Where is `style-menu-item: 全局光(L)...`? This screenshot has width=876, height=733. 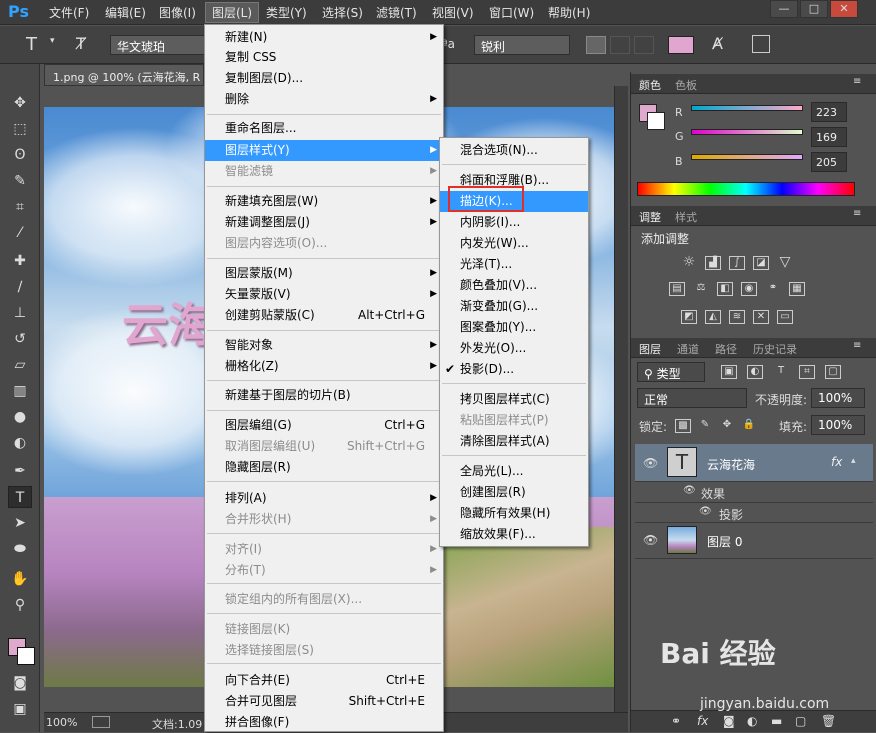
style-menu-item: 全局光(L)... is located at coordinates (514, 471).